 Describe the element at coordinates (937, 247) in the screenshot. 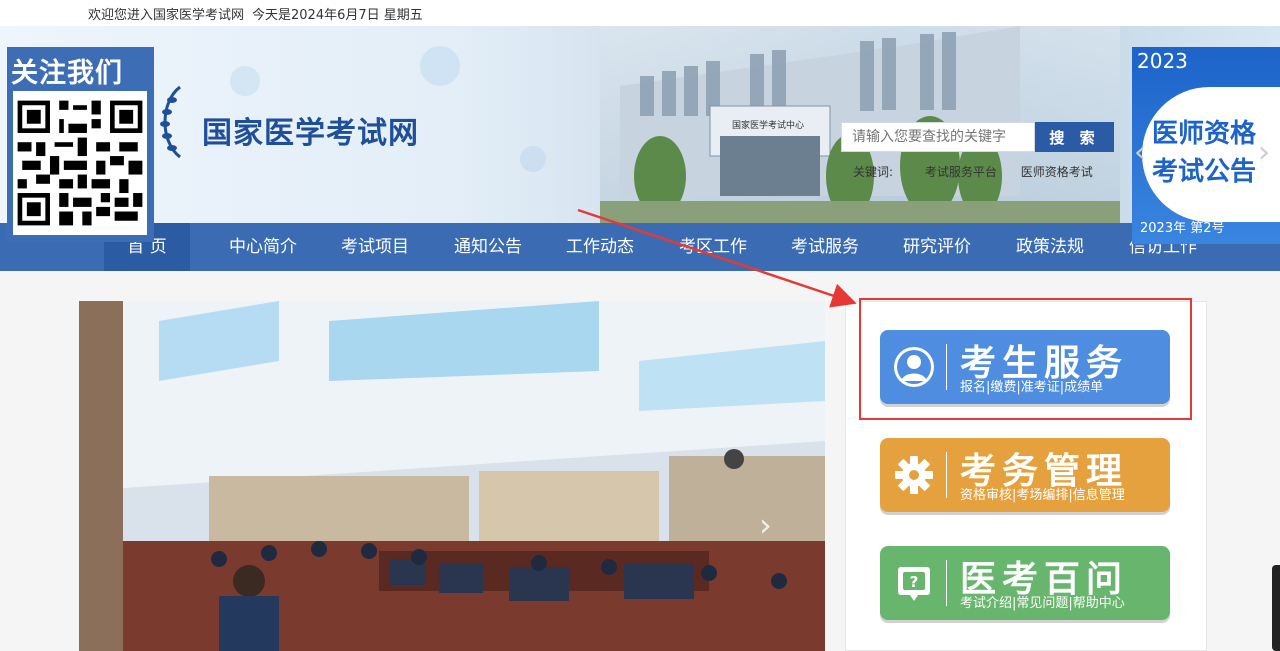

I see `nav-item-research: 研究评价` at that location.